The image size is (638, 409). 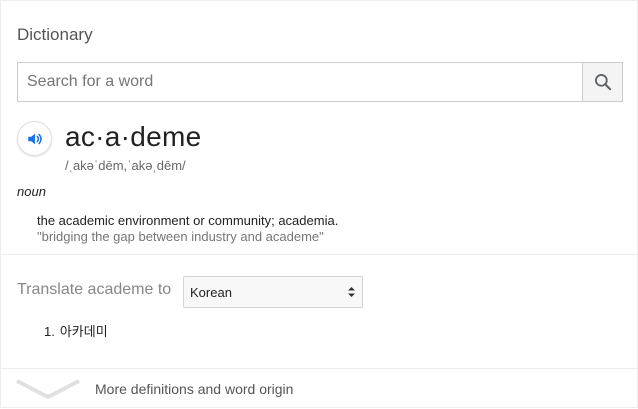 What do you see at coordinates (31, 191) in the screenshot?
I see `part-of-speech: noun` at bounding box center [31, 191].